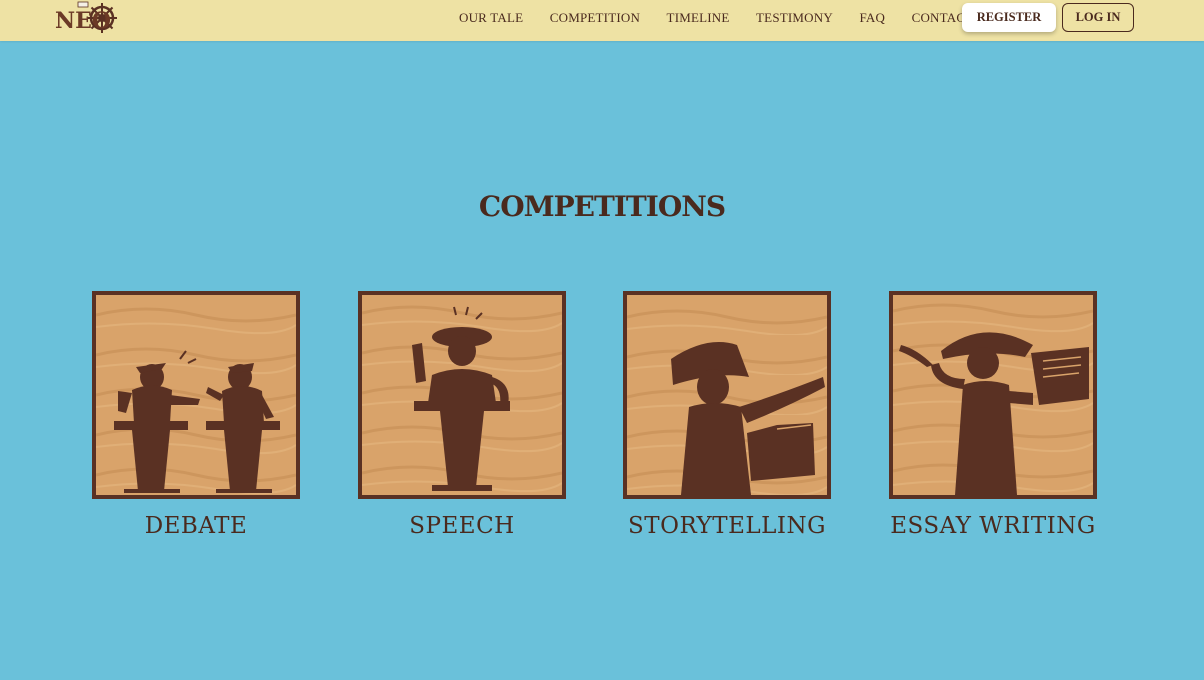 The height and width of the screenshot is (680, 1204). Describe the element at coordinates (1009, 17) in the screenshot. I see `register-button: REGISTER` at that location.